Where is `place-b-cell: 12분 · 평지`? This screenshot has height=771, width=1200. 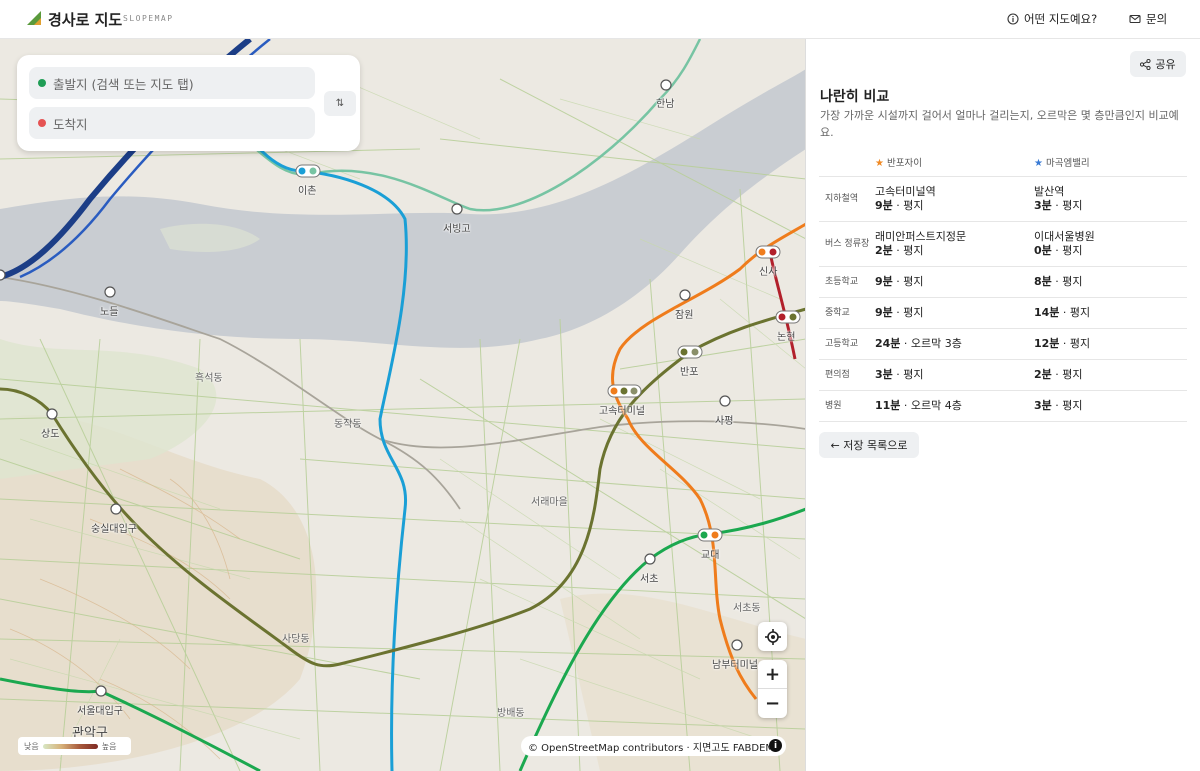
place-b-cell: 12분 · 평지 is located at coordinates (1110, 344).